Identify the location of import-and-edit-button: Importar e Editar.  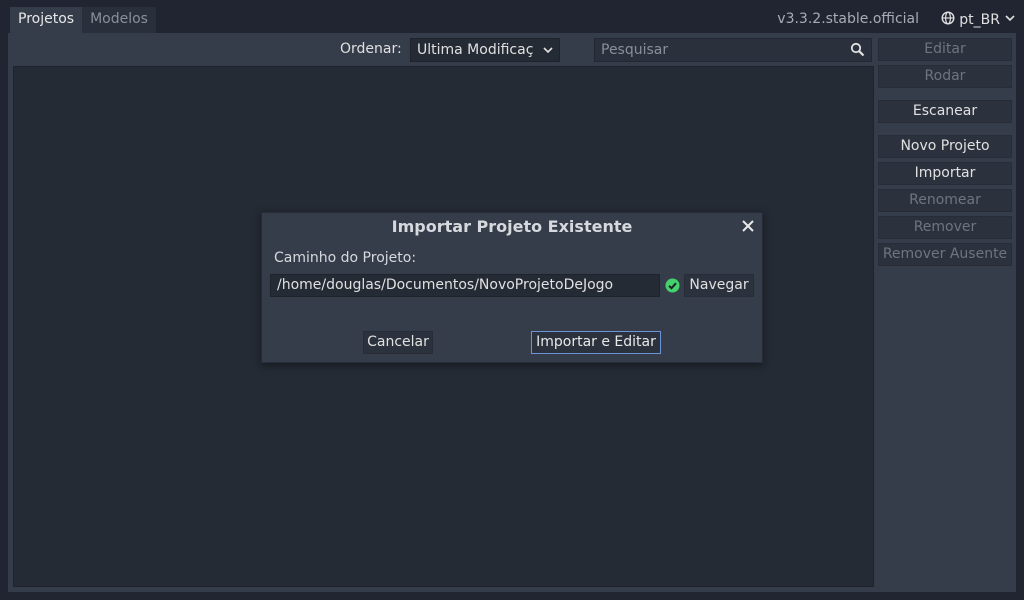
(596, 342).